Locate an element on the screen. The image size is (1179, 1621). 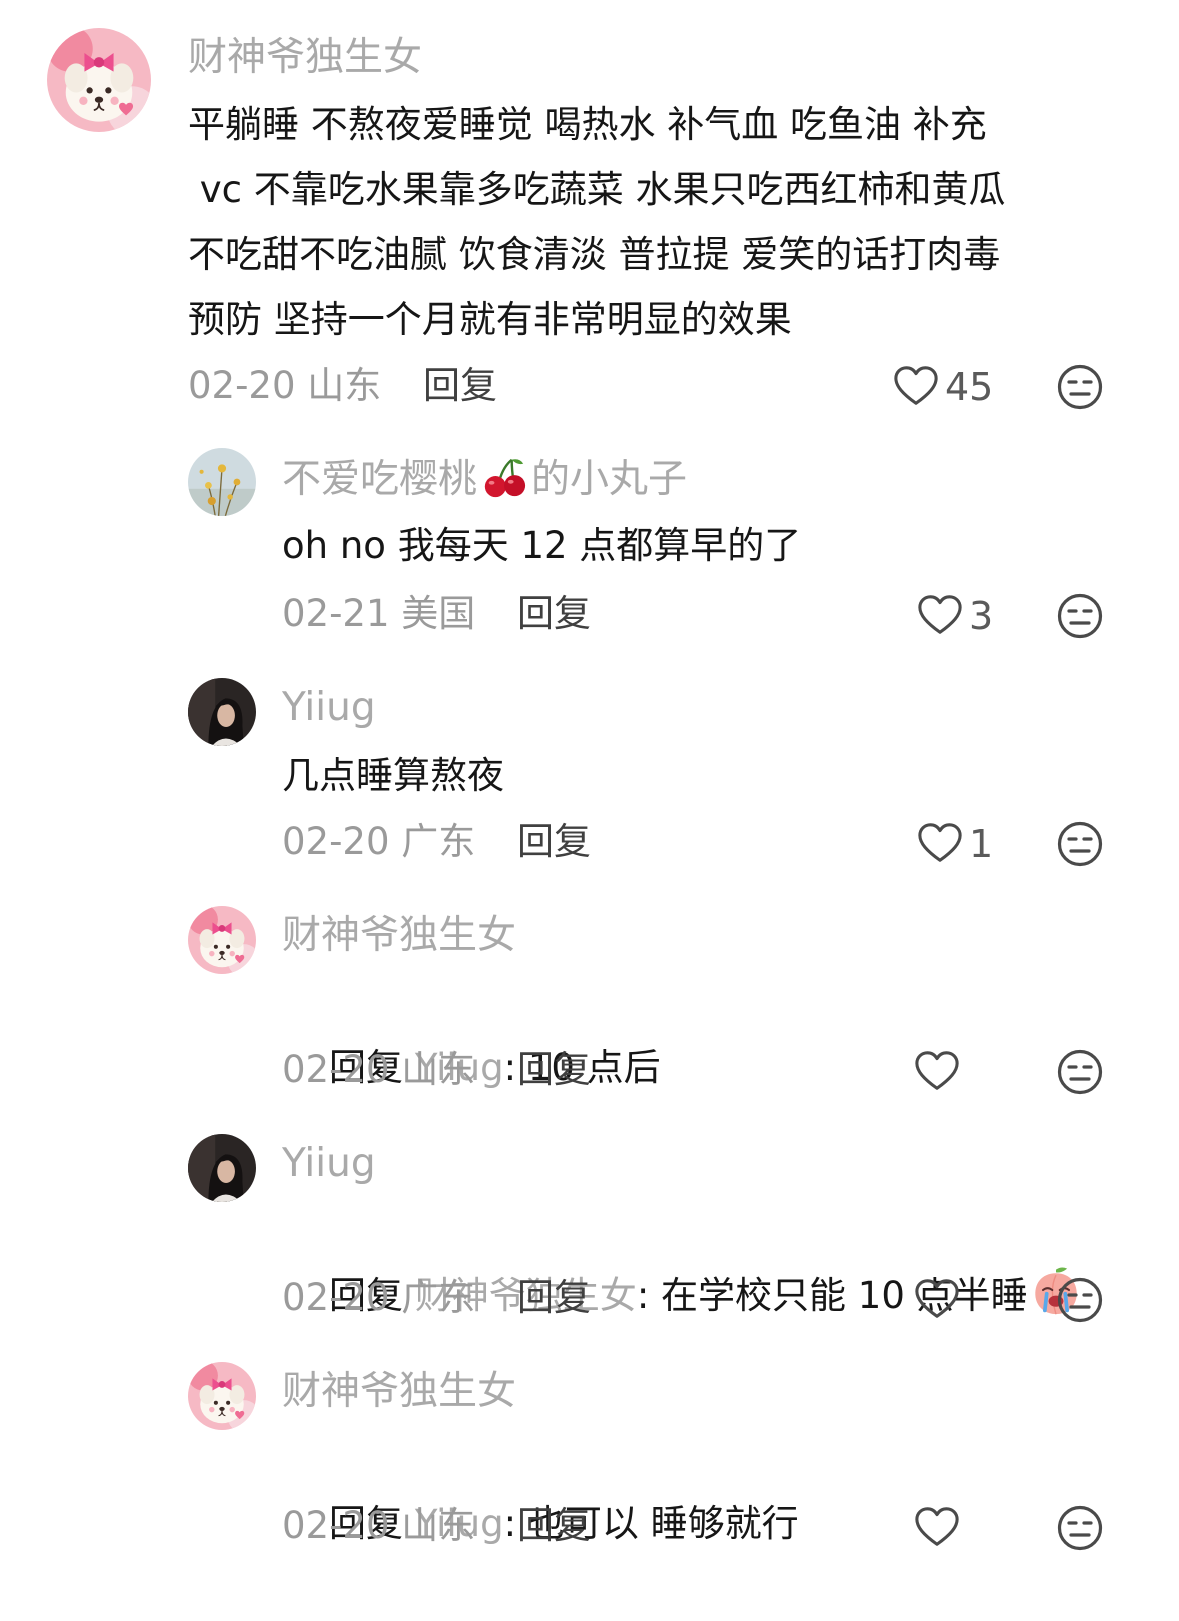
reply-body: : 在学校只能 10 点半睡 is located at coordinates (832, 1295).